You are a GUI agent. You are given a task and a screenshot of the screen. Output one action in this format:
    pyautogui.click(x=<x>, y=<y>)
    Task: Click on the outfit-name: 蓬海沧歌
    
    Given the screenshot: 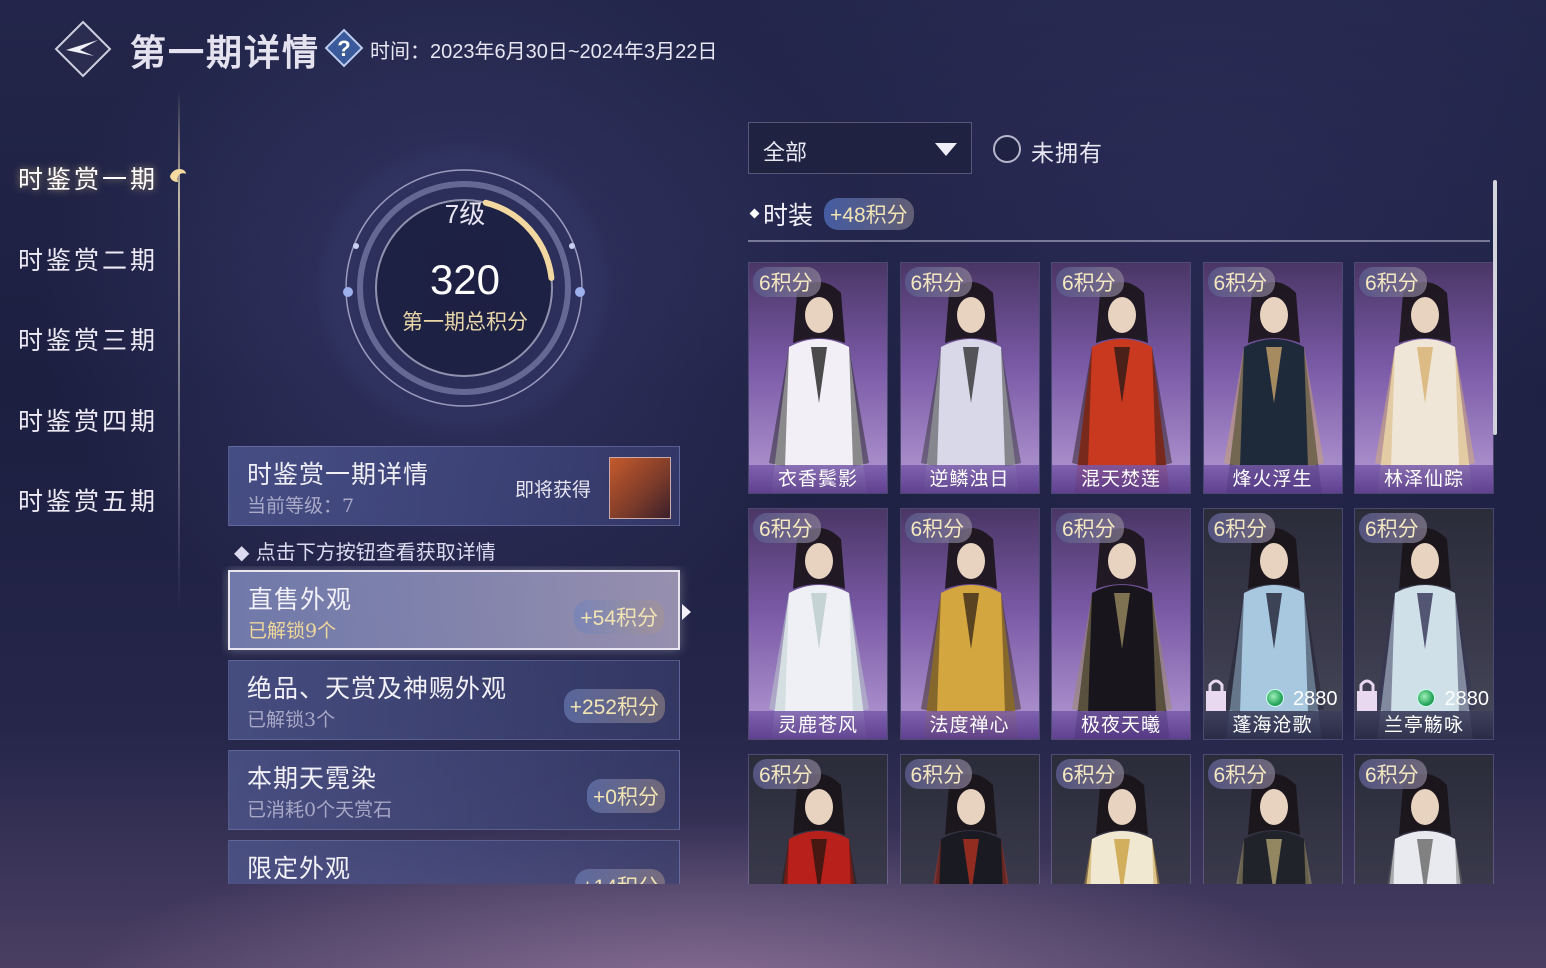 What is the action you would take?
    pyautogui.click(x=1272, y=725)
    